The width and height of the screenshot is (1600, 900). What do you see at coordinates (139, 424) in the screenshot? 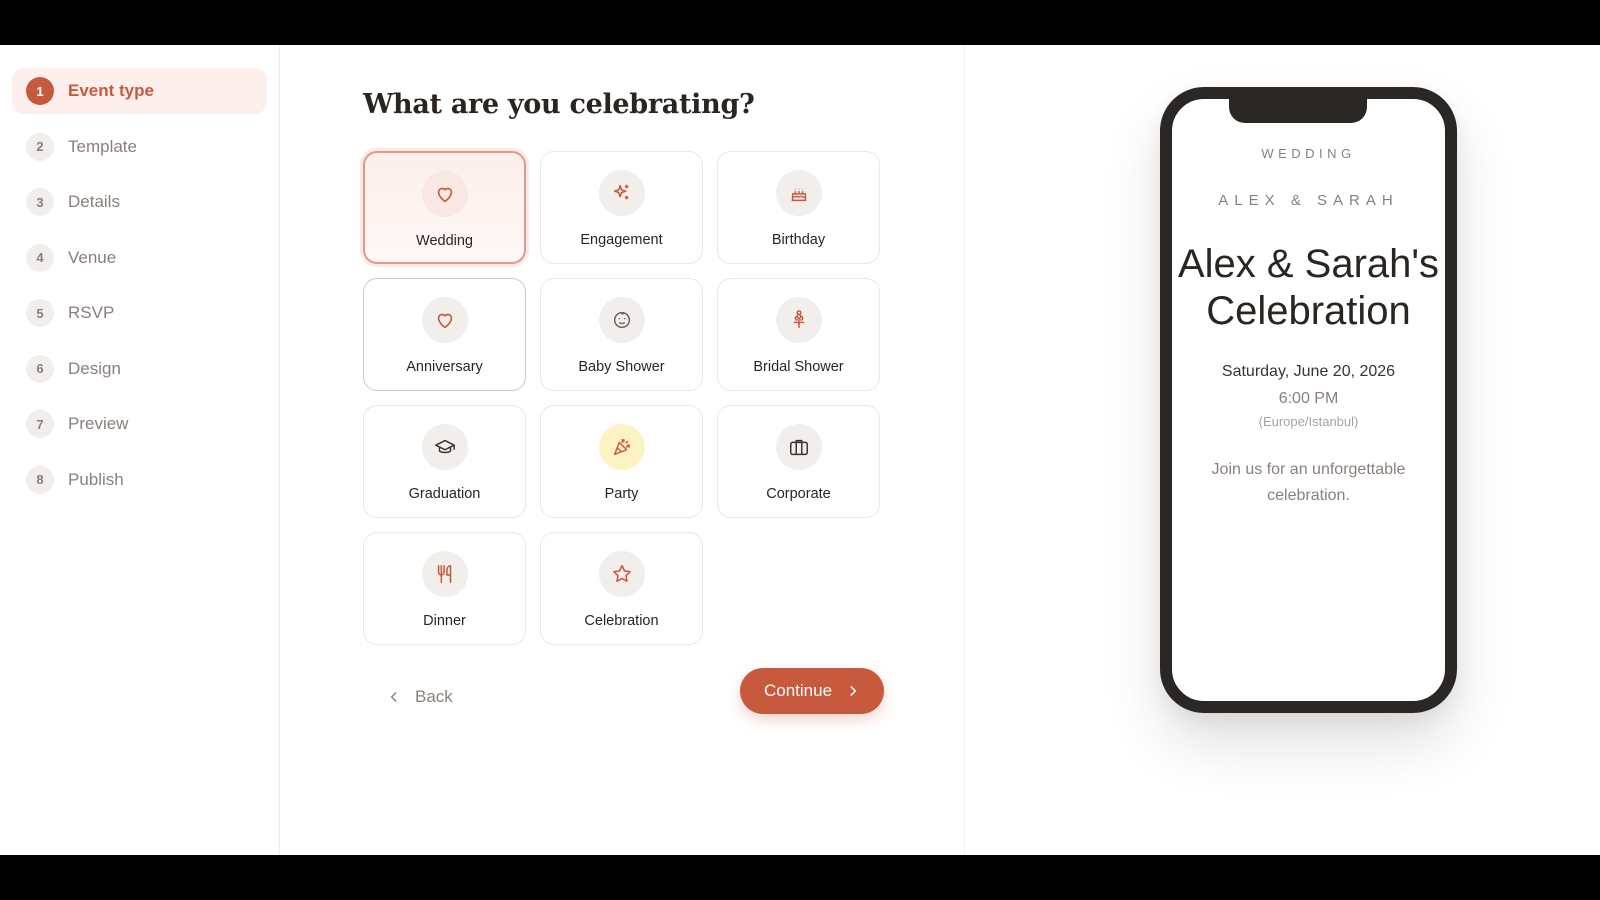
I see `step-preview: 7 Preview` at bounding box center [139, 424].